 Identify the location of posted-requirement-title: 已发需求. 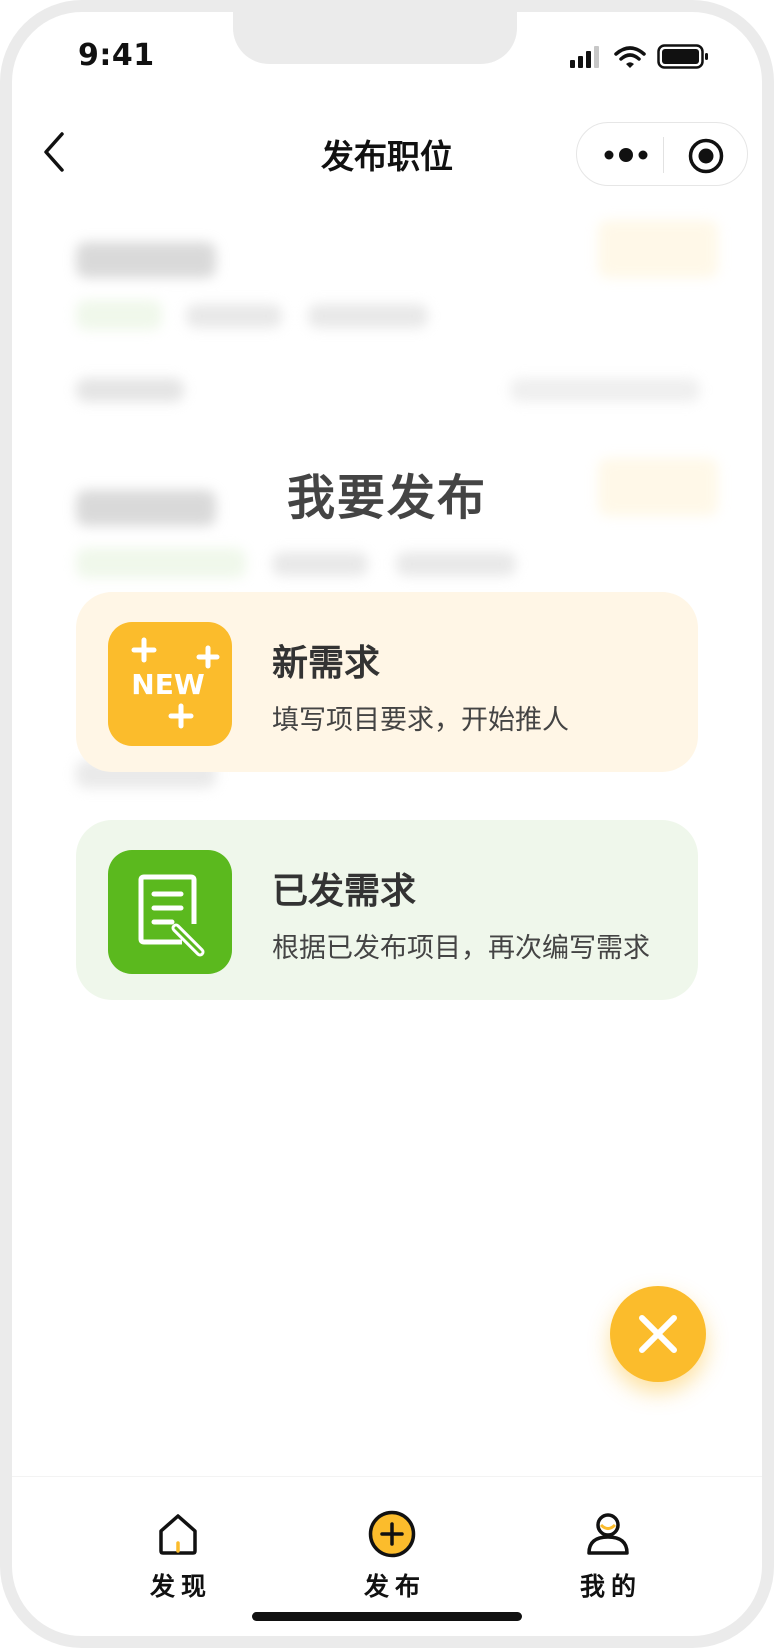
(344, 891).